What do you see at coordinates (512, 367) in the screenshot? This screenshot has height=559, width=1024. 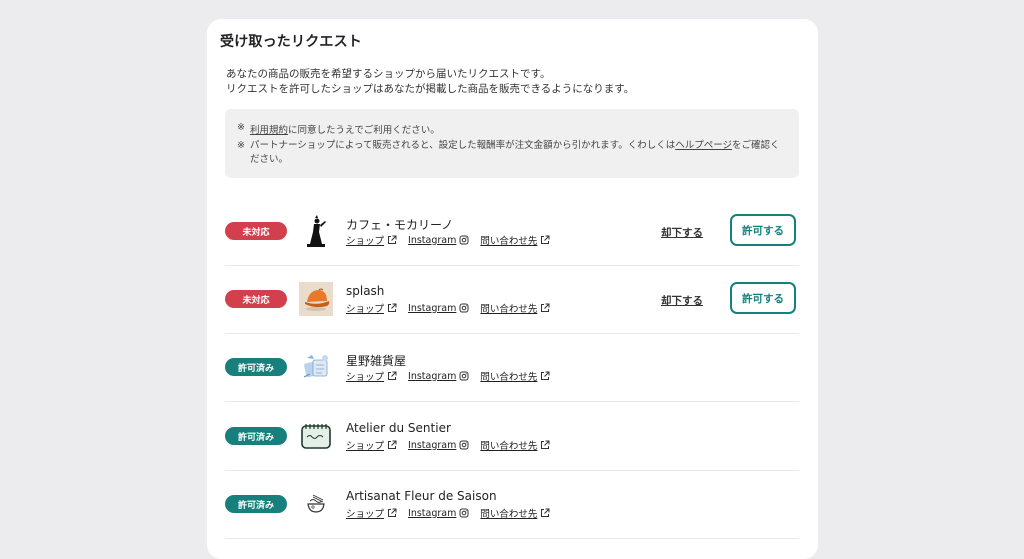 I see `request-row: 許可済み 星野雑貨屋 ショップ Instagram 問い合わせ先` at bounding box center [512, 367].